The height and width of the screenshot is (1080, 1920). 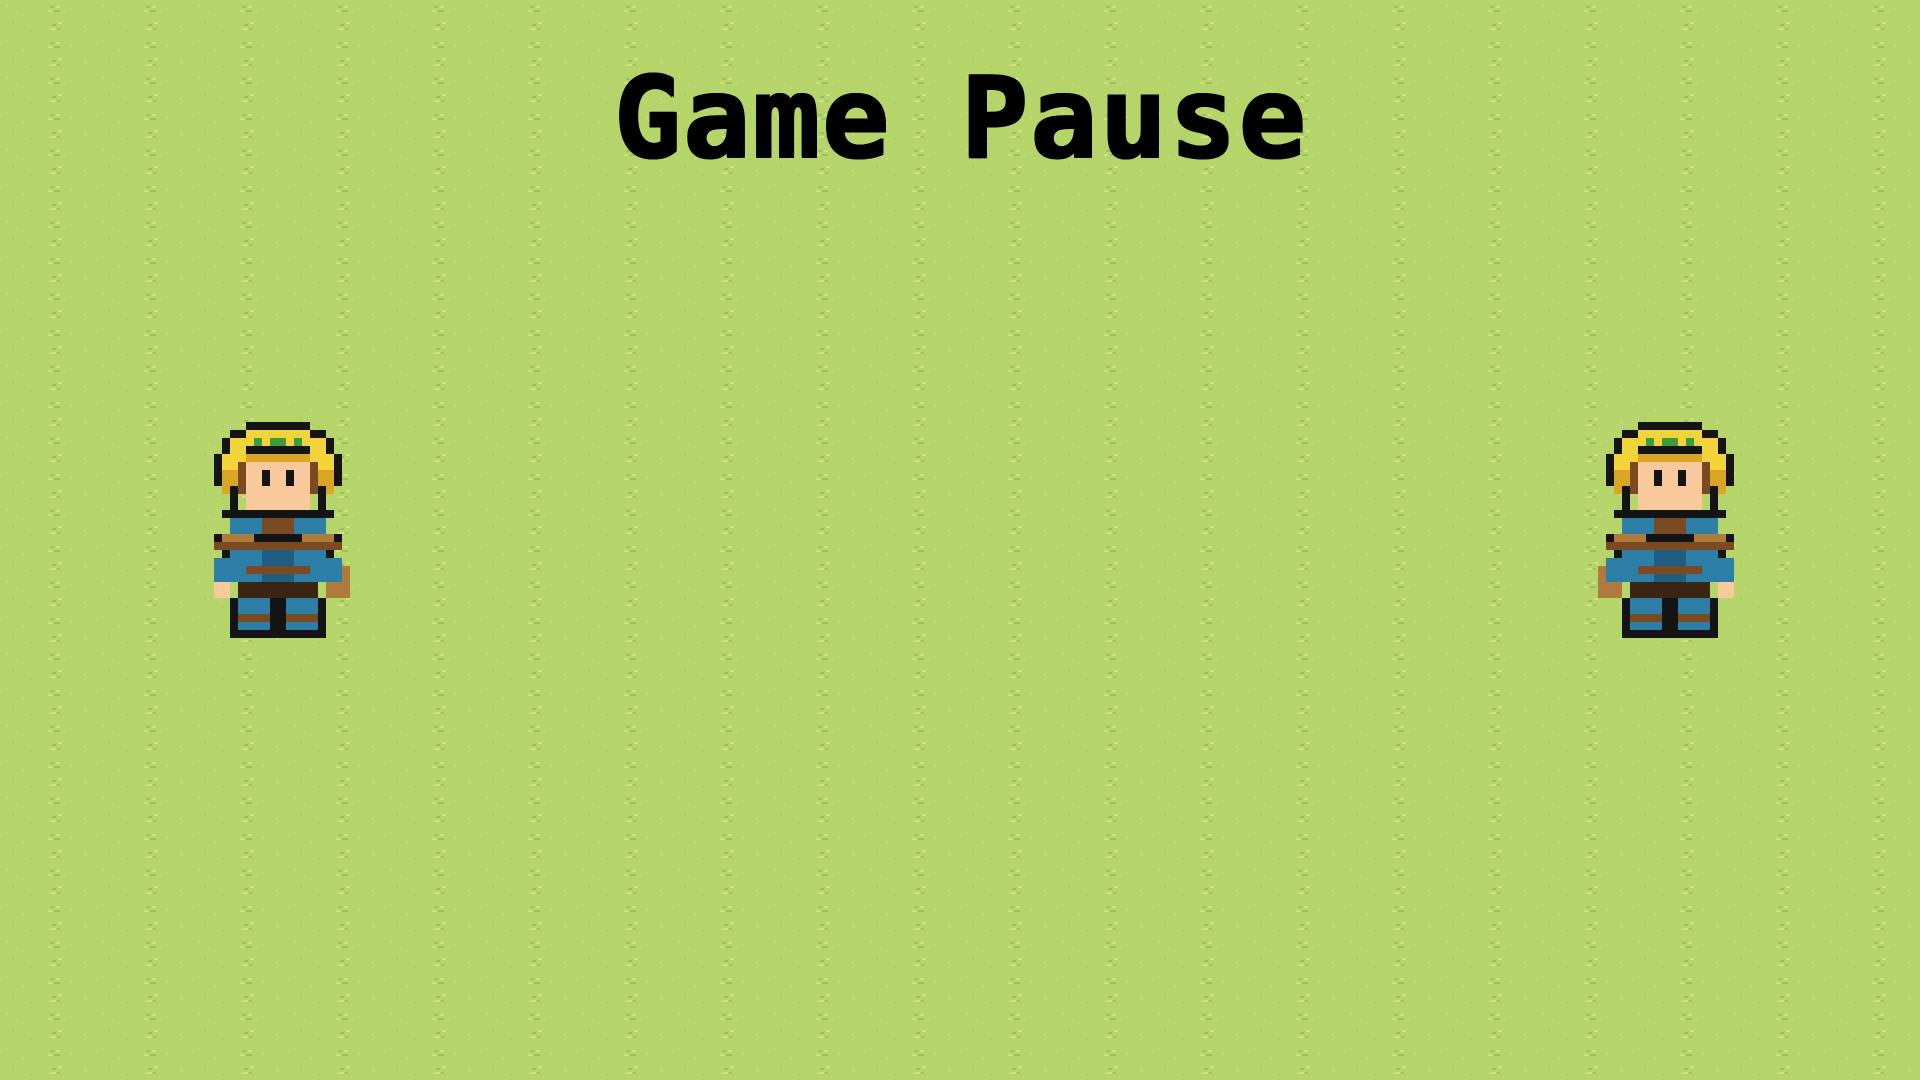 I want to click on pause-title: Game Pause, so click(x=960, y=118).